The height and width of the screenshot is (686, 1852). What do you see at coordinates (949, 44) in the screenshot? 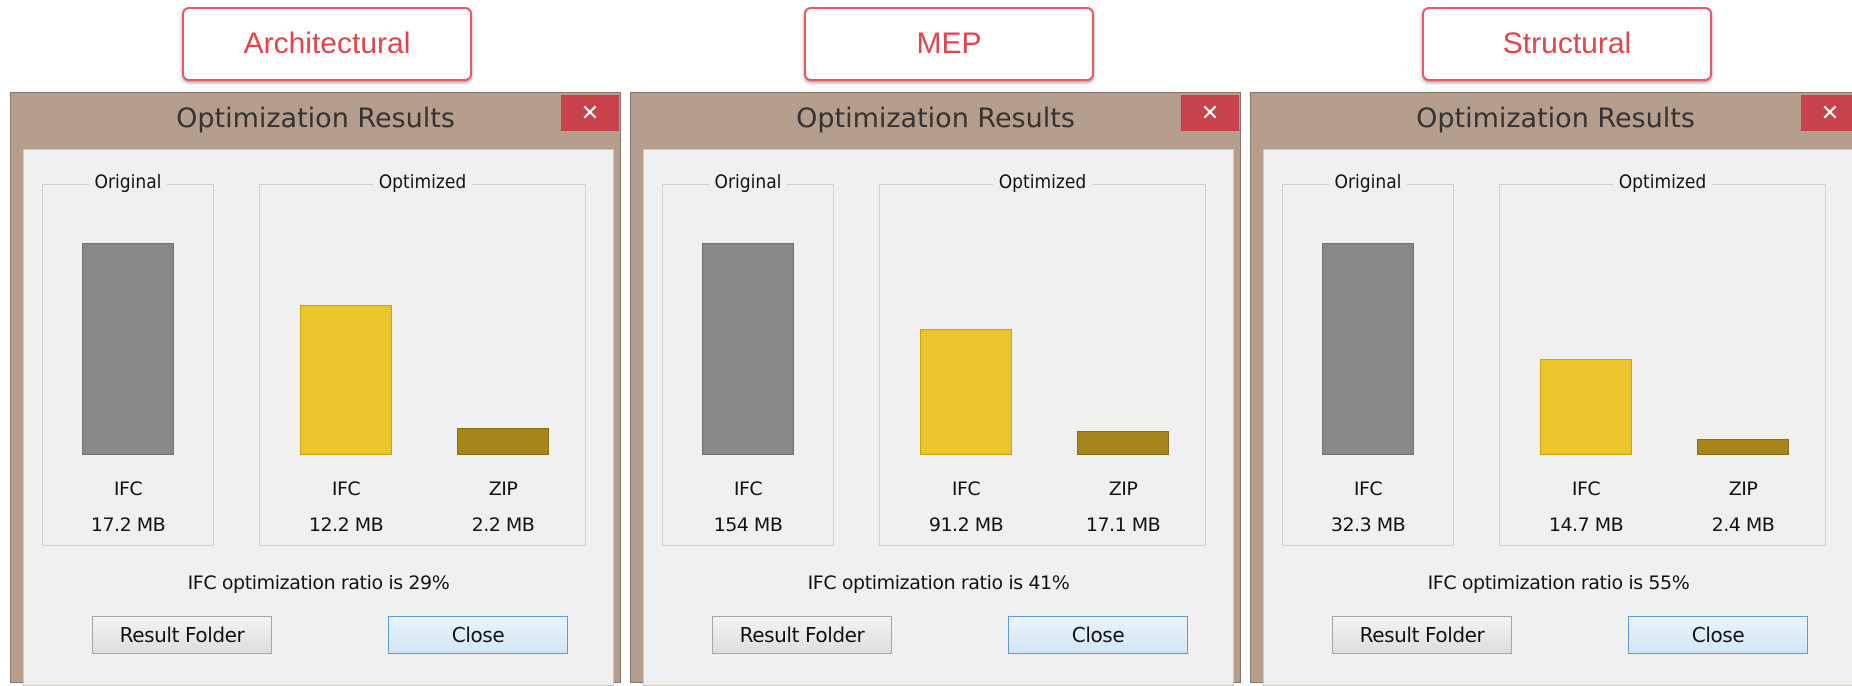
I see `callout-label: MEP` at bounding box center [949, 44].